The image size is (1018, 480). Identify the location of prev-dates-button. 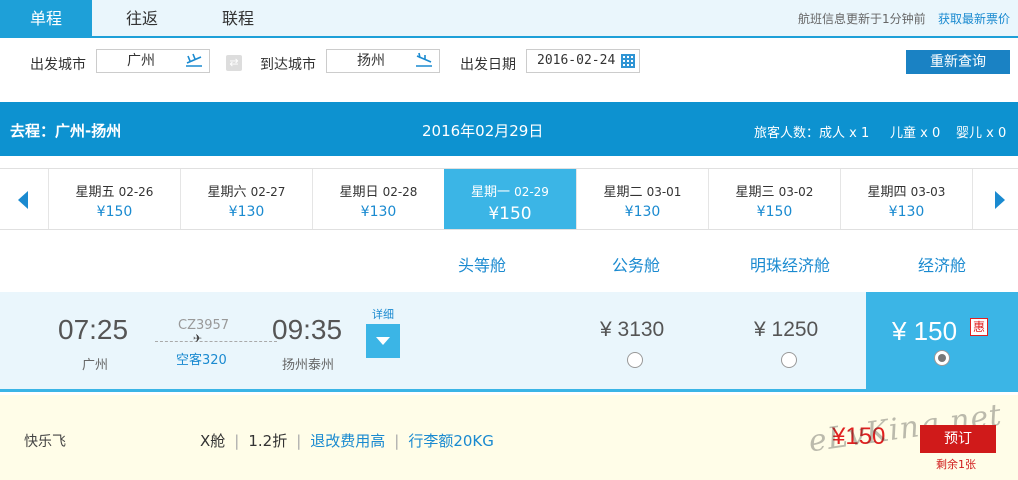
(23, 199).